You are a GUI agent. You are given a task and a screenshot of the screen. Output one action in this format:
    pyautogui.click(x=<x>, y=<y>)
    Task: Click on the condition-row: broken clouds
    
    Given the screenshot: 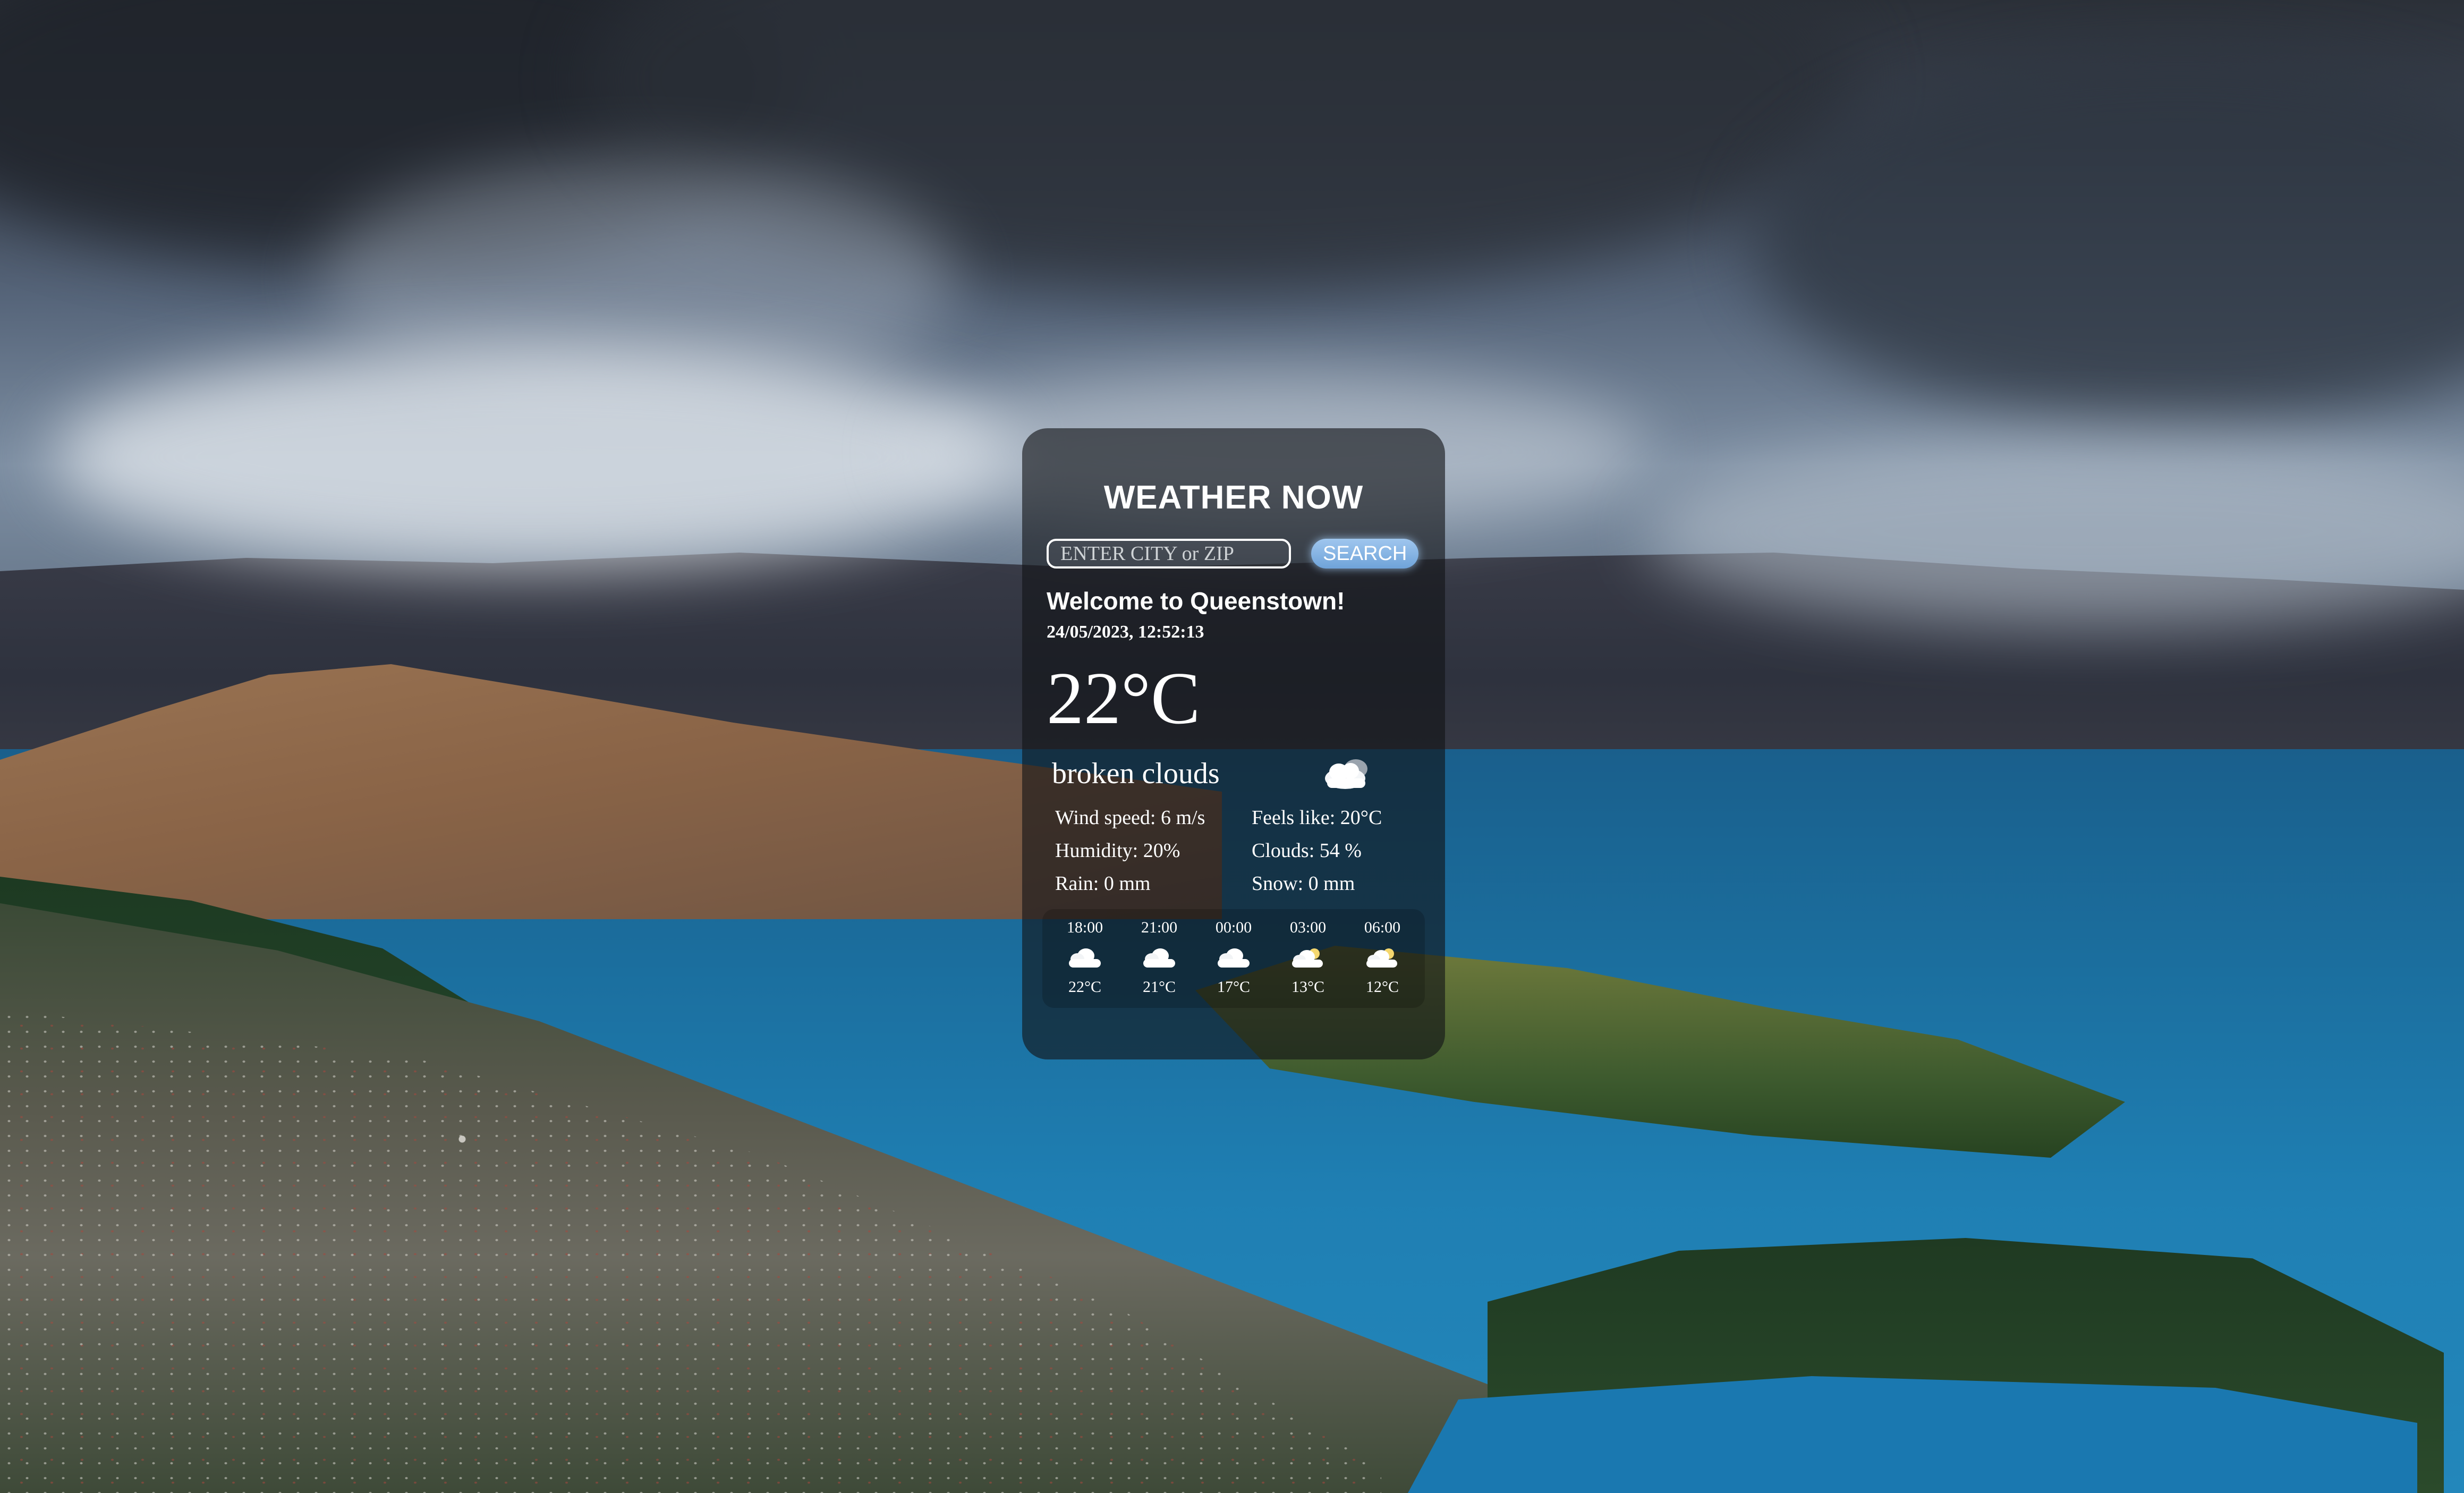 What is the action you would take?
    pyautogui.click(x=1234, y=773)
    